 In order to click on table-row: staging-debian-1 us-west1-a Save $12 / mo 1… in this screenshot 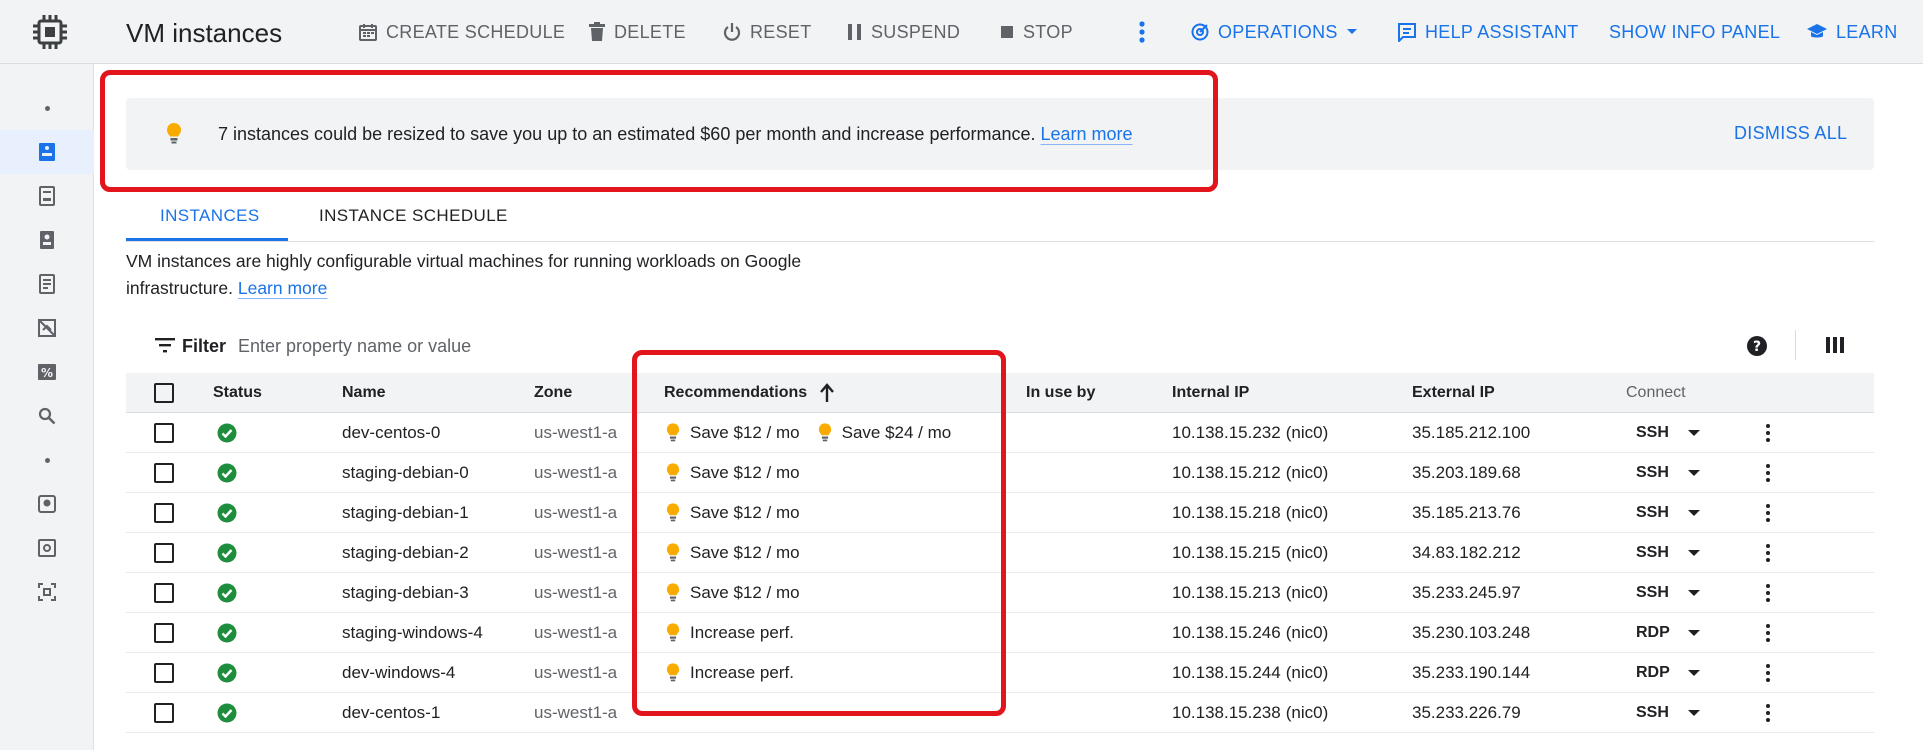, I will do `click(1000, 513)`.